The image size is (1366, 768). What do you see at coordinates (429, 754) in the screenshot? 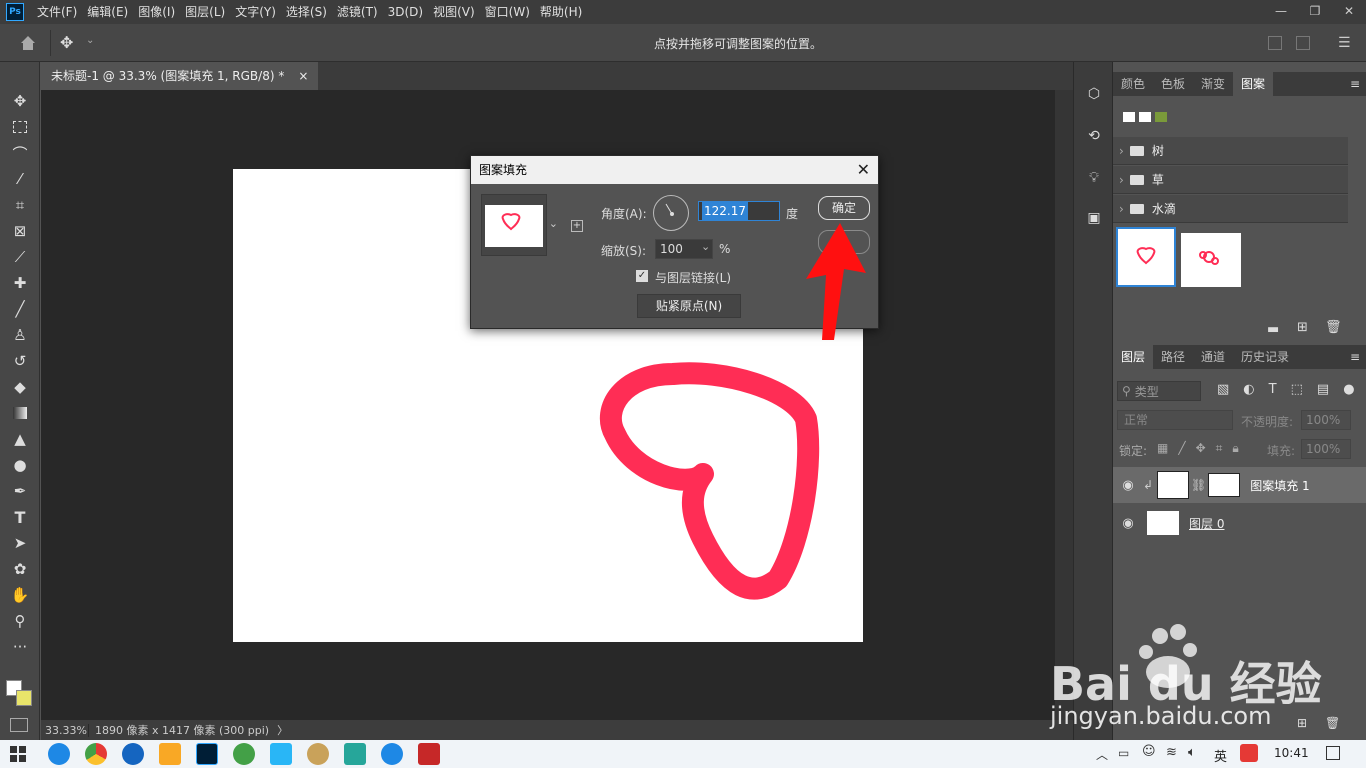
I see `acrobat-icon` at bounding box center [429, 754].